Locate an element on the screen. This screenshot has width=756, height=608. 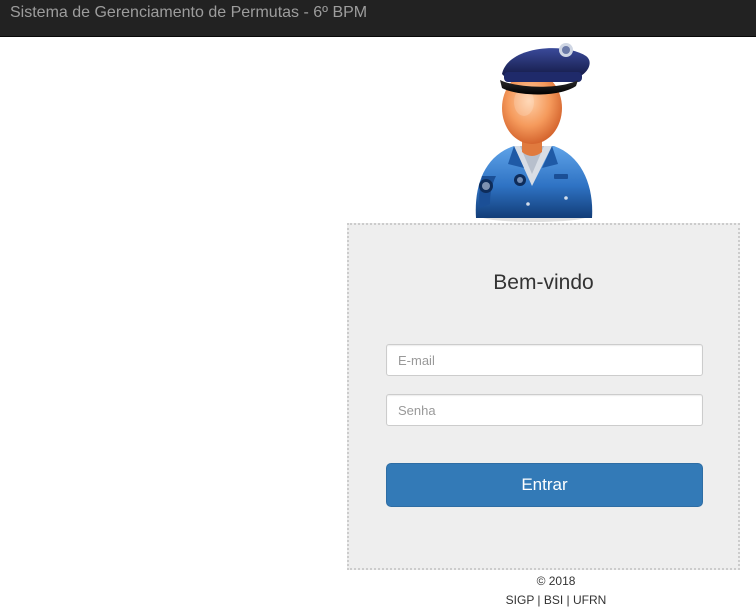
police-officer-icon is located at coordinates (534, 130).